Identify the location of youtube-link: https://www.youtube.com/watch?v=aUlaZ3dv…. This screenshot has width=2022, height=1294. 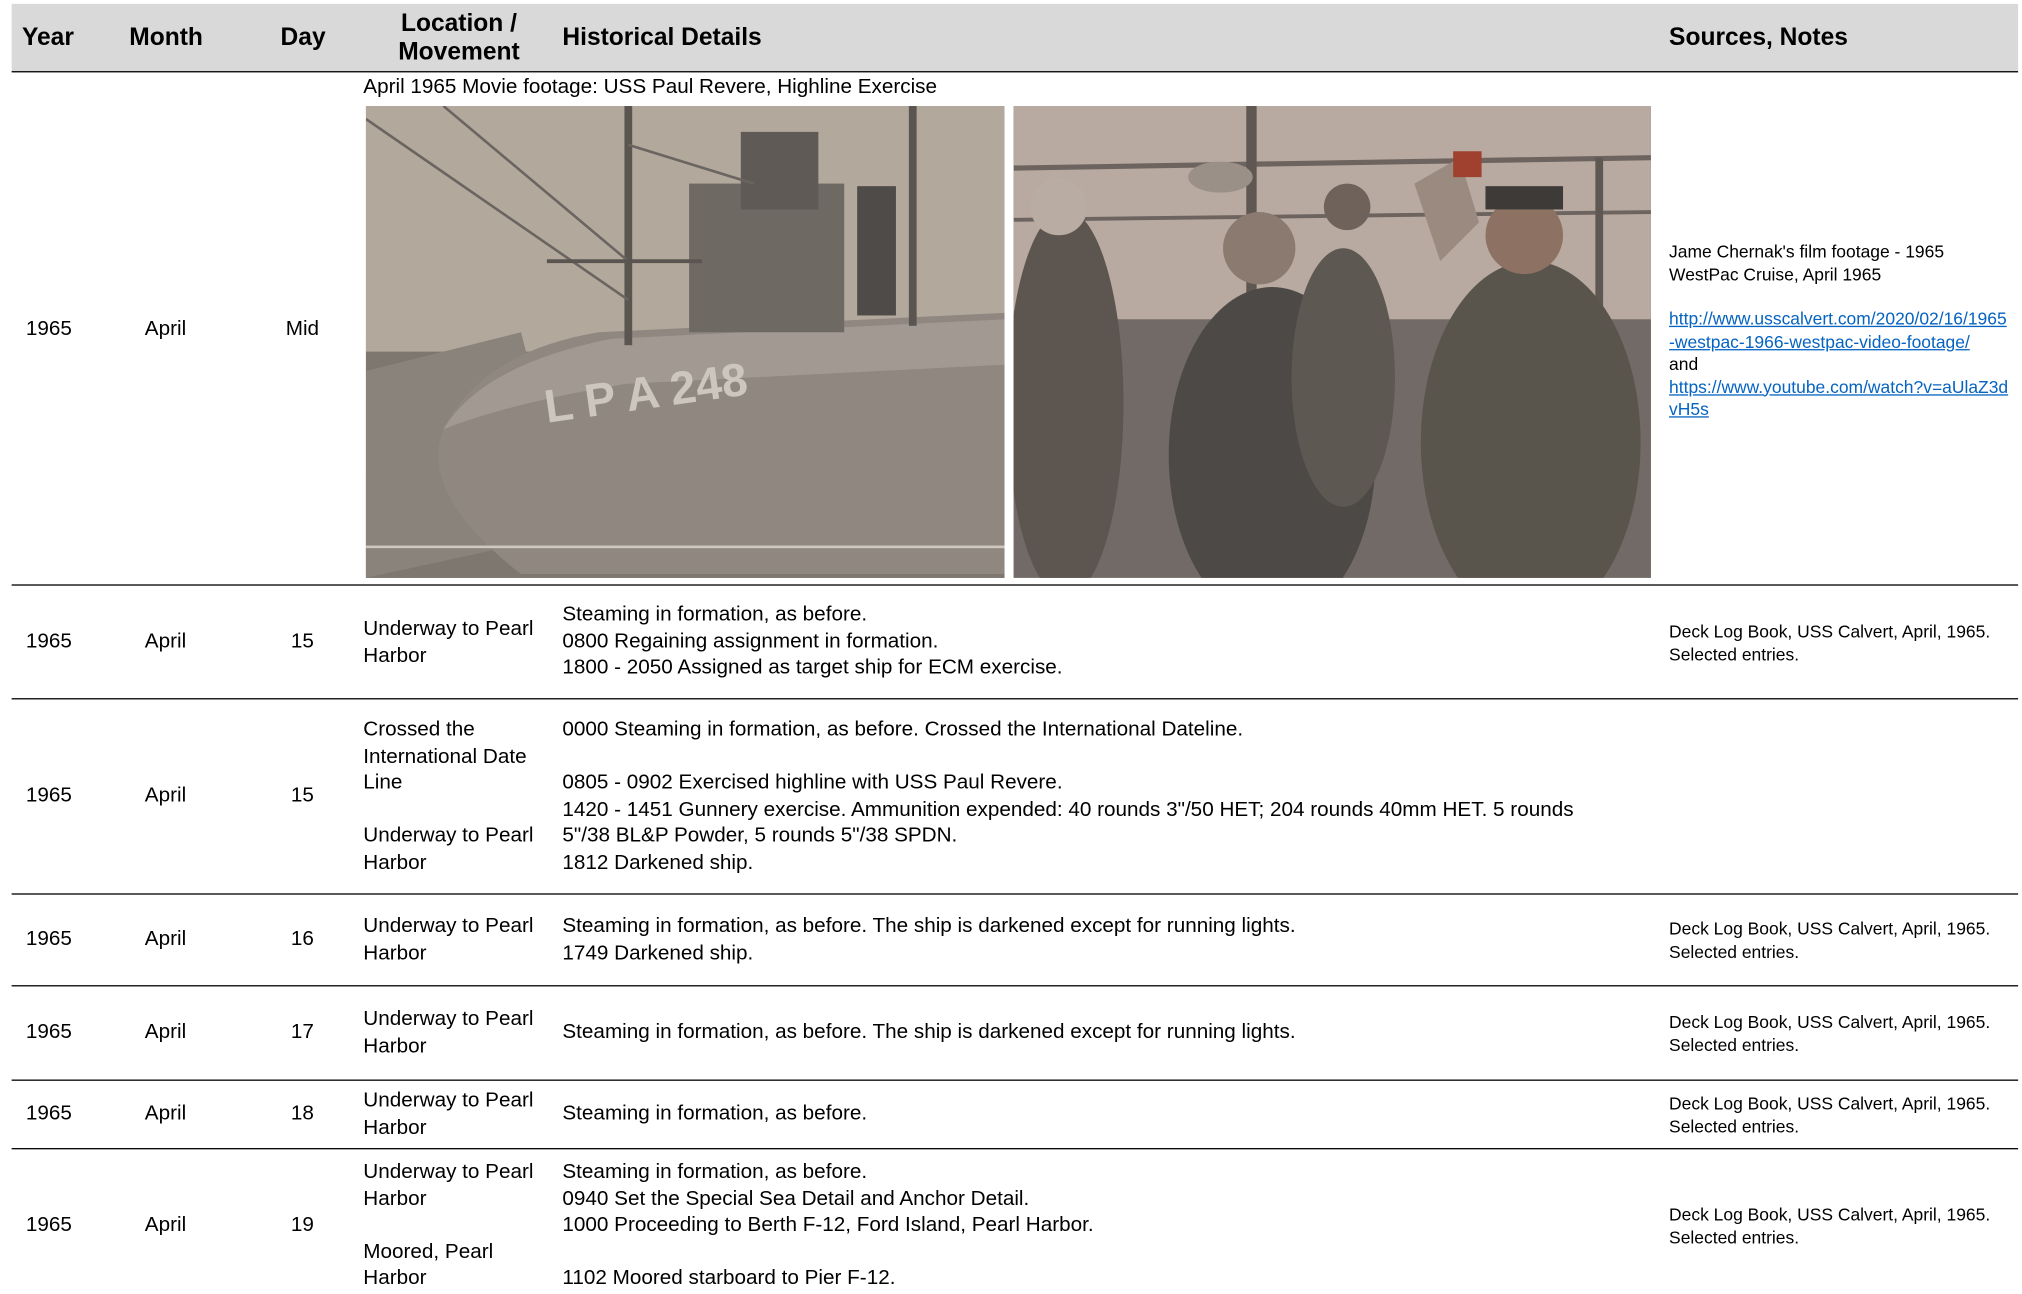
(1839, 398).